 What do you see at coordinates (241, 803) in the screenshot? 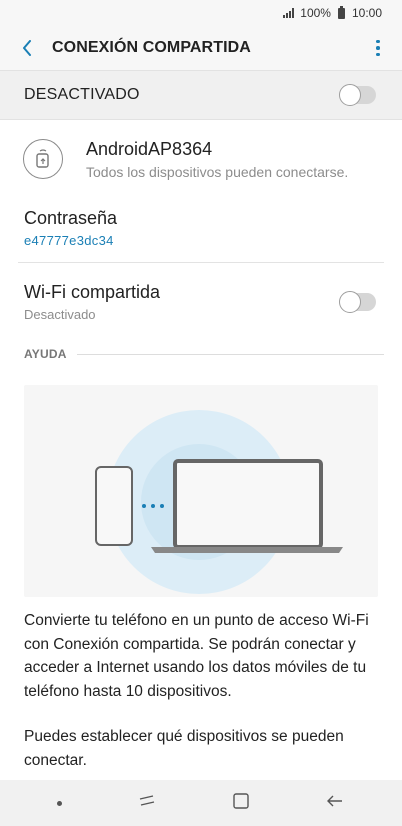
I see `home-icon` at bounding box center [241, 803].